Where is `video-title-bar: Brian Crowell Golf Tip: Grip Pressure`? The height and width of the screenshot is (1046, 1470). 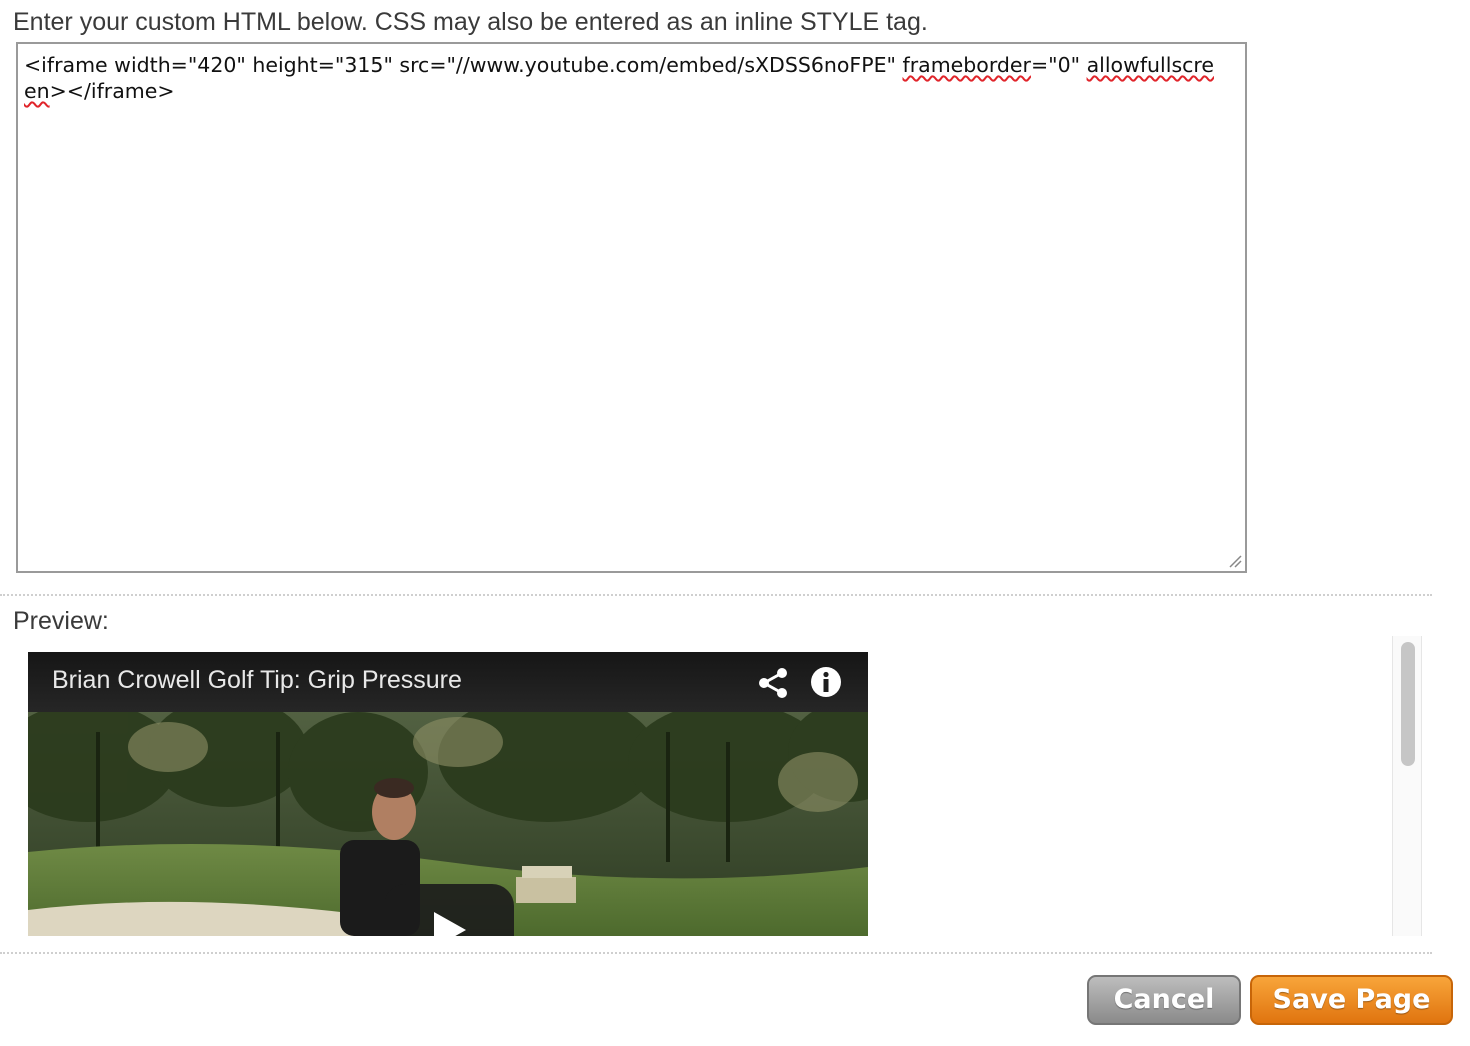
video-title-bar: Brian Crowell Golf Tip: Grip Pressure is located at coordinates (448, 682).